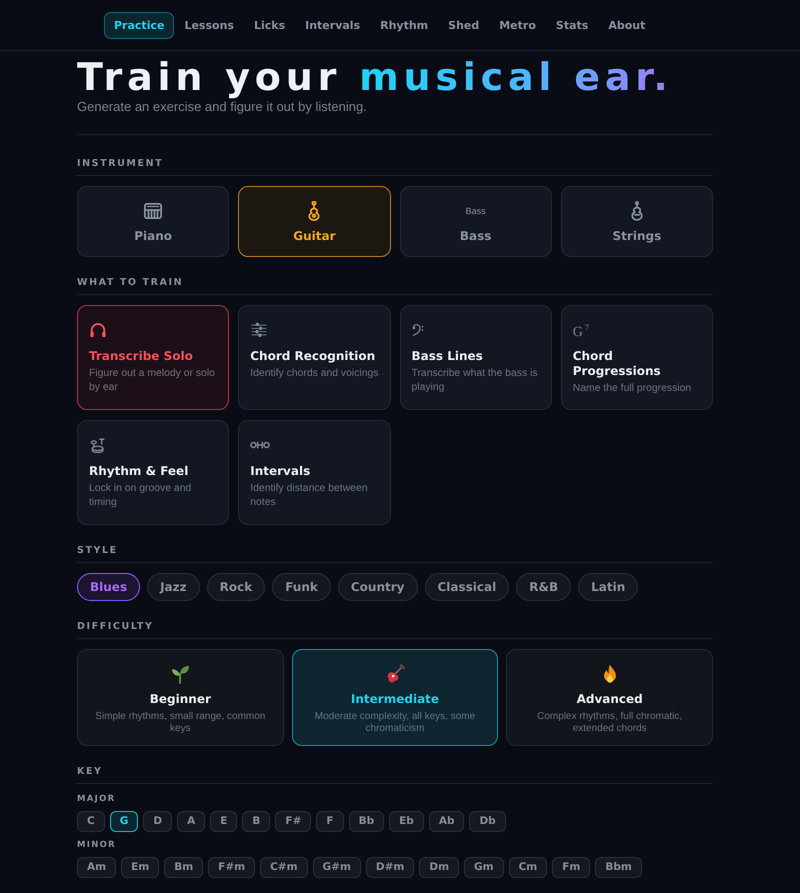  Describe the element at coordinates (153, 221) in the screenshot. I see `instrument-card: Piano` at that location.